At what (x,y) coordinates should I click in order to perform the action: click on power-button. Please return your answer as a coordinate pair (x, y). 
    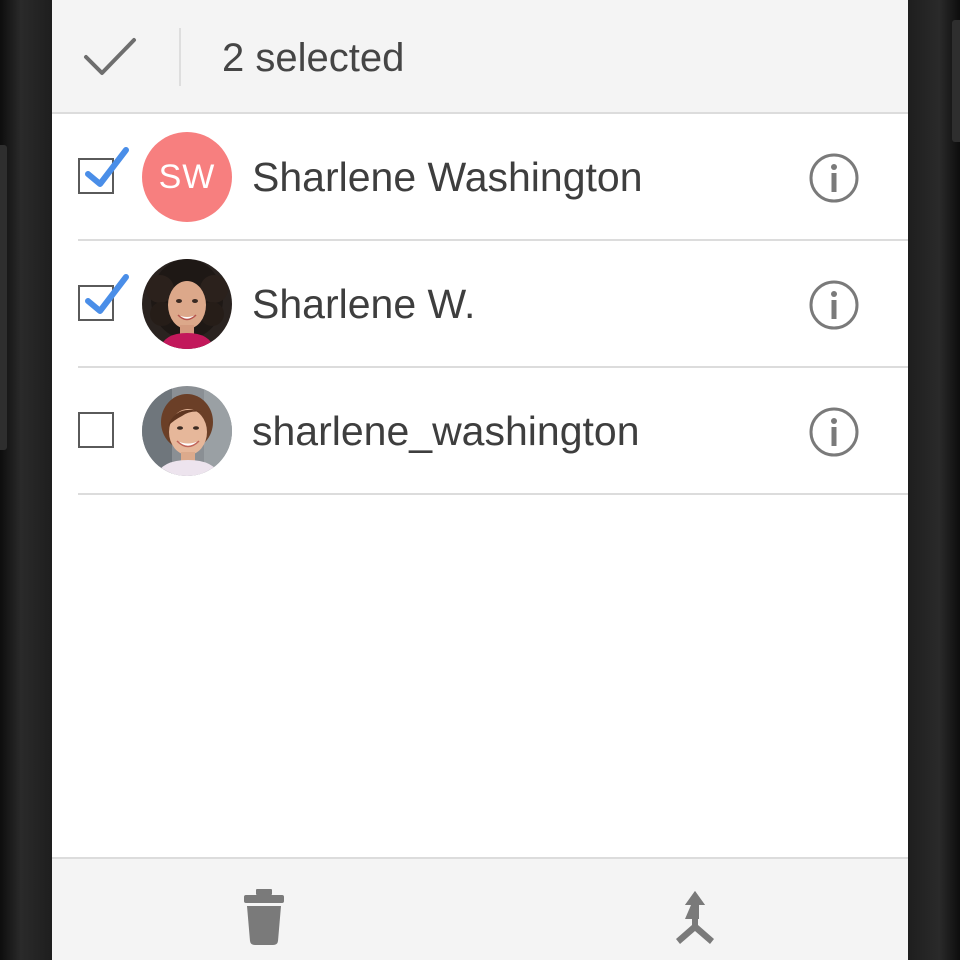
    Looking at the image, I should click on (956, 81).